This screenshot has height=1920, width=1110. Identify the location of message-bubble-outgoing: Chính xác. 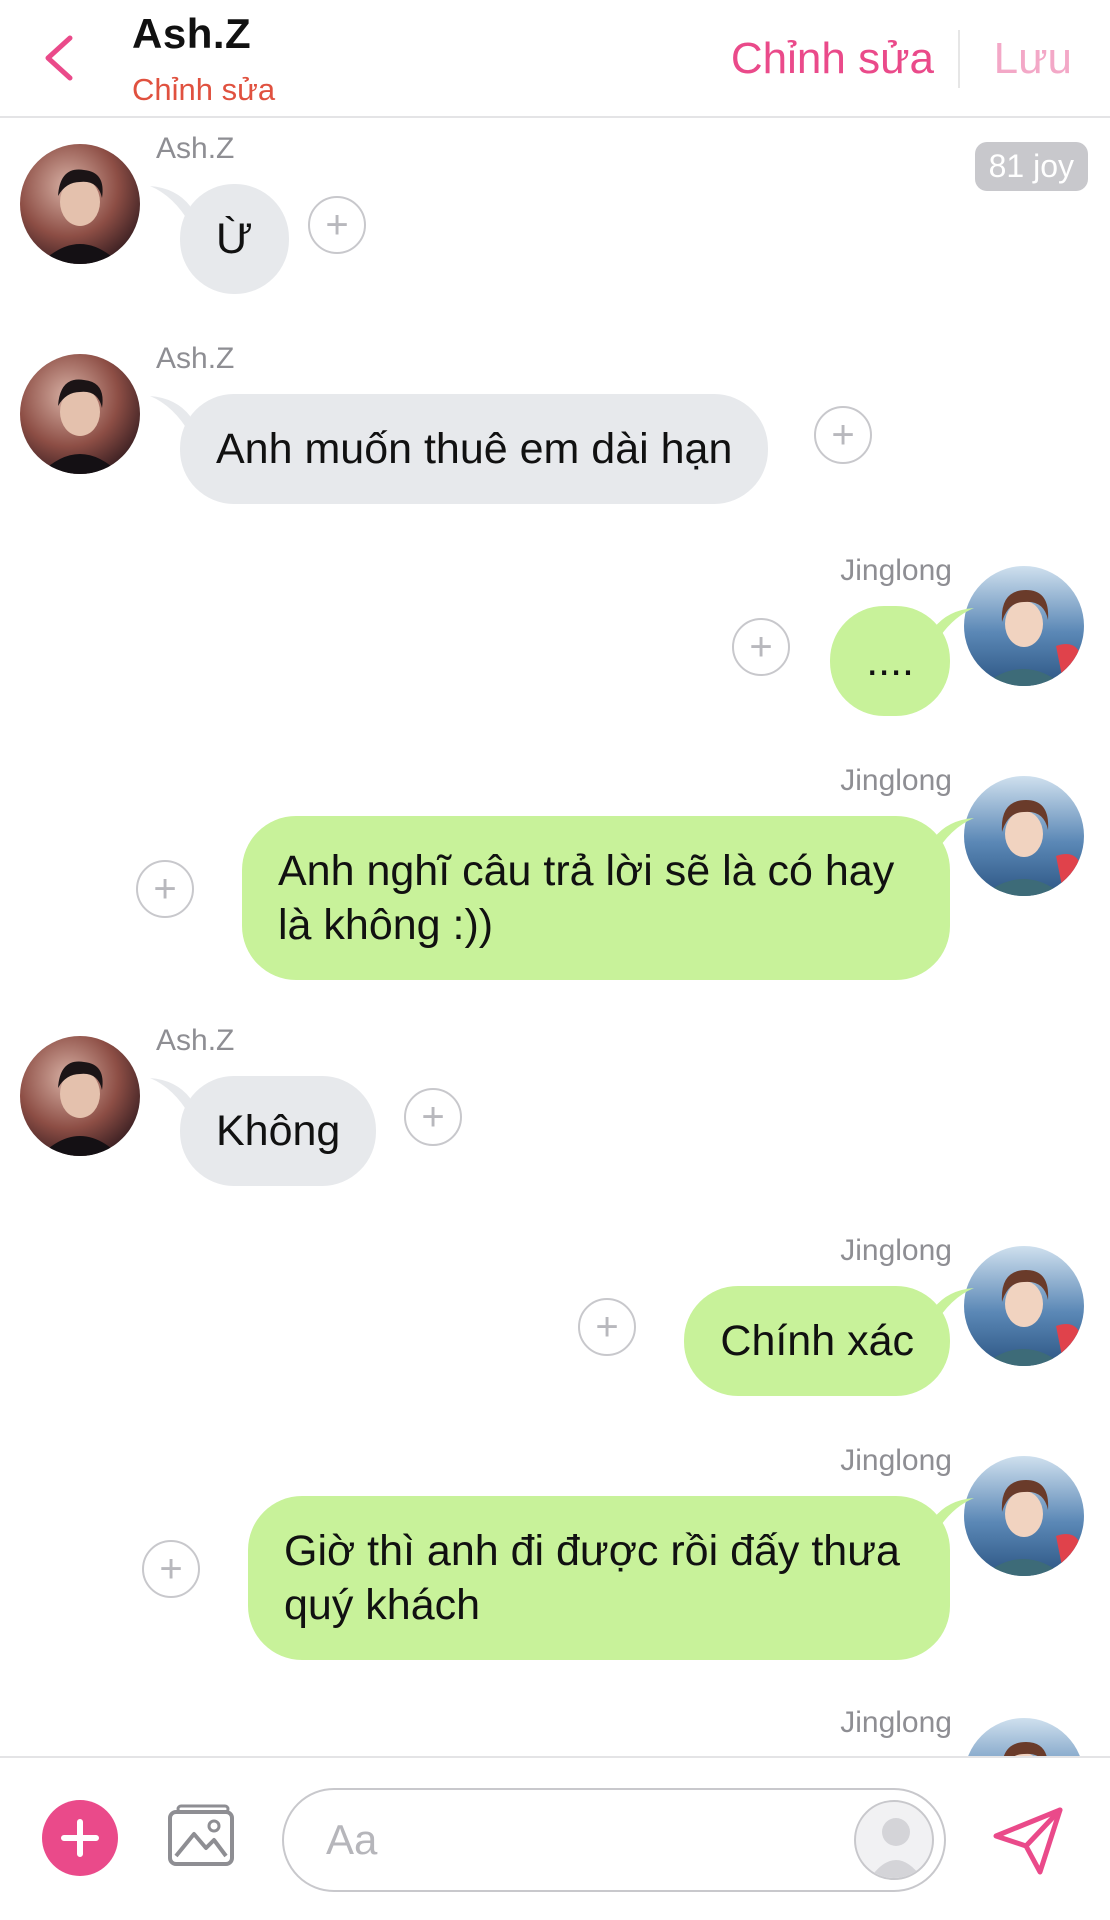
(817, 1341).